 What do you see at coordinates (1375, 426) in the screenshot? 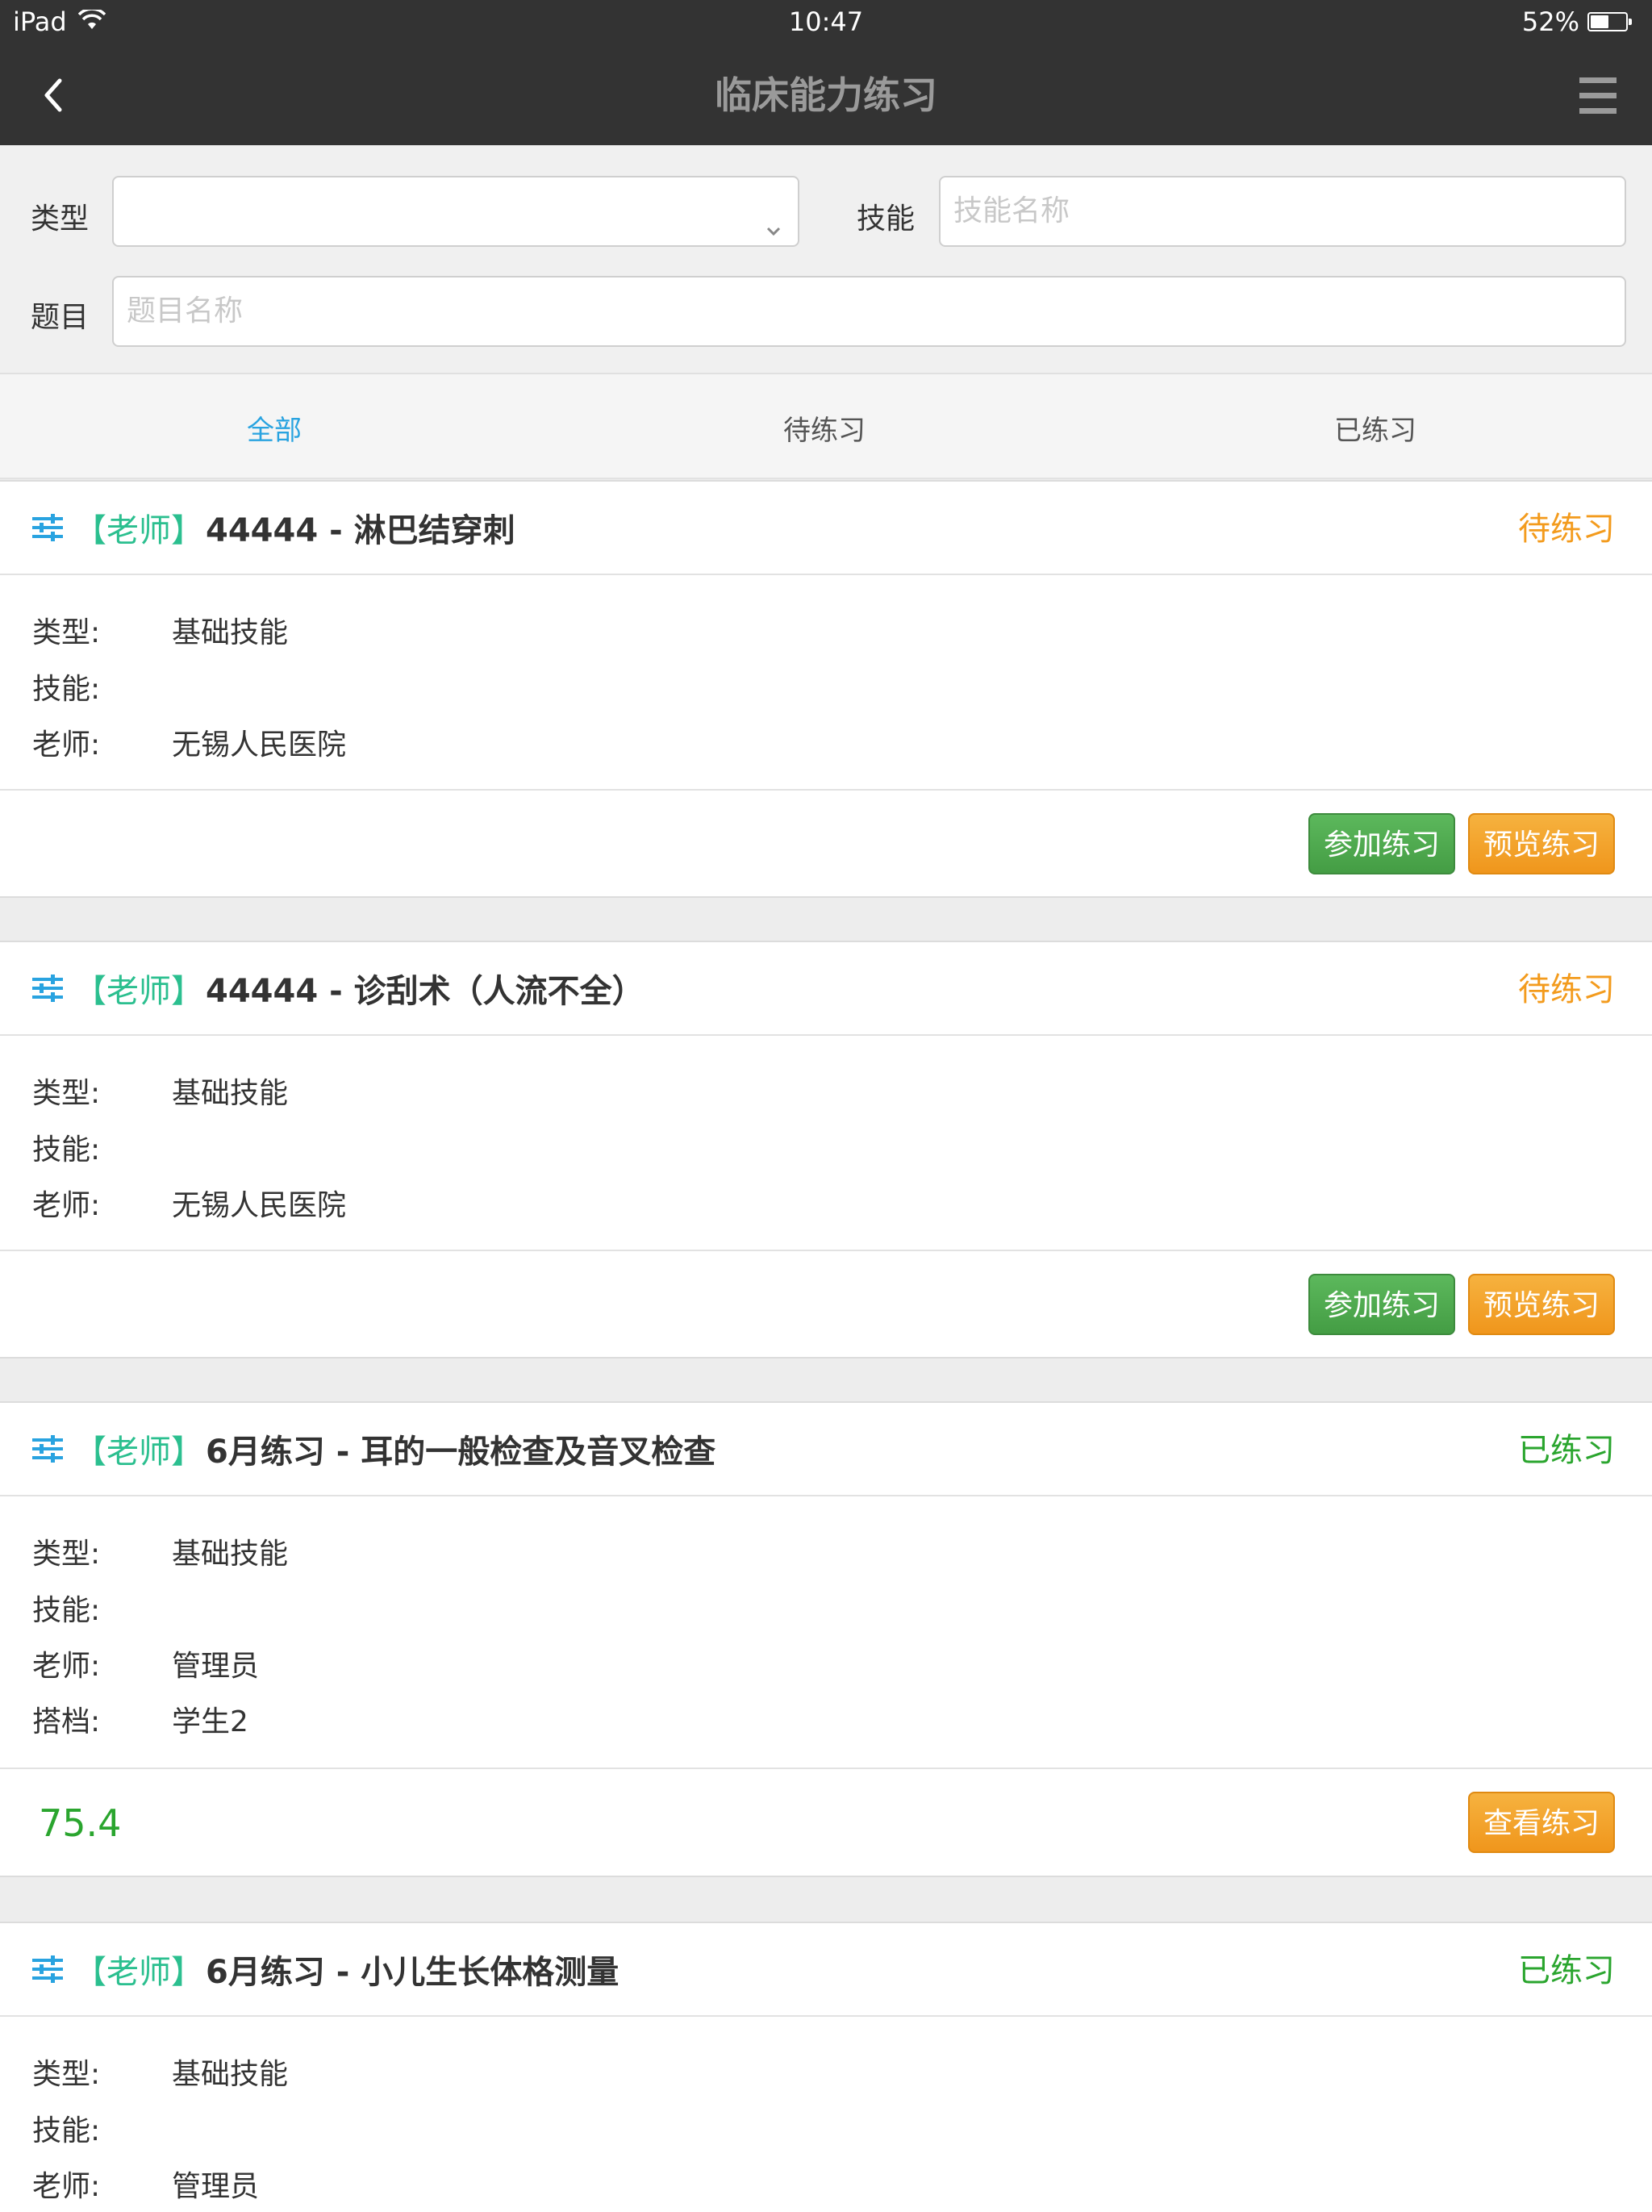
I see `tab-done: 已练习` at bounding box center [1375, 426].